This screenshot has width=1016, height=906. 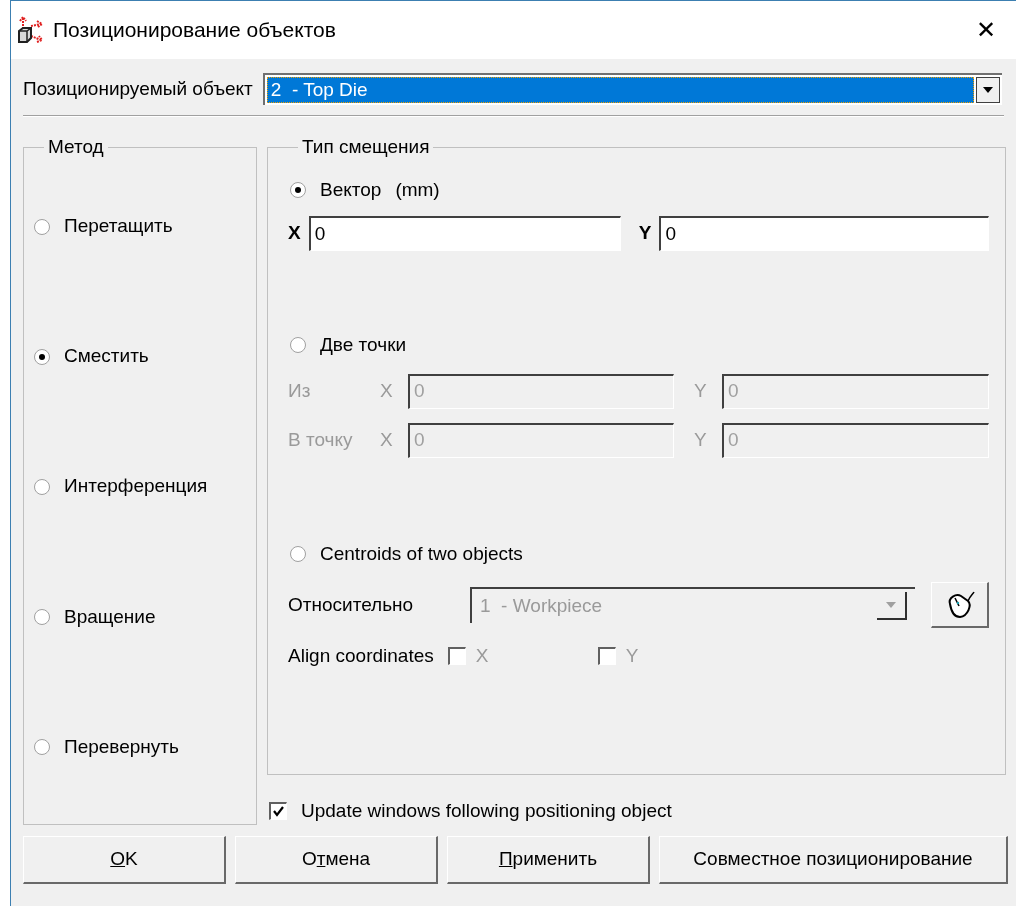 I want to click on group-title: Метод, so click(x=76, y=147).